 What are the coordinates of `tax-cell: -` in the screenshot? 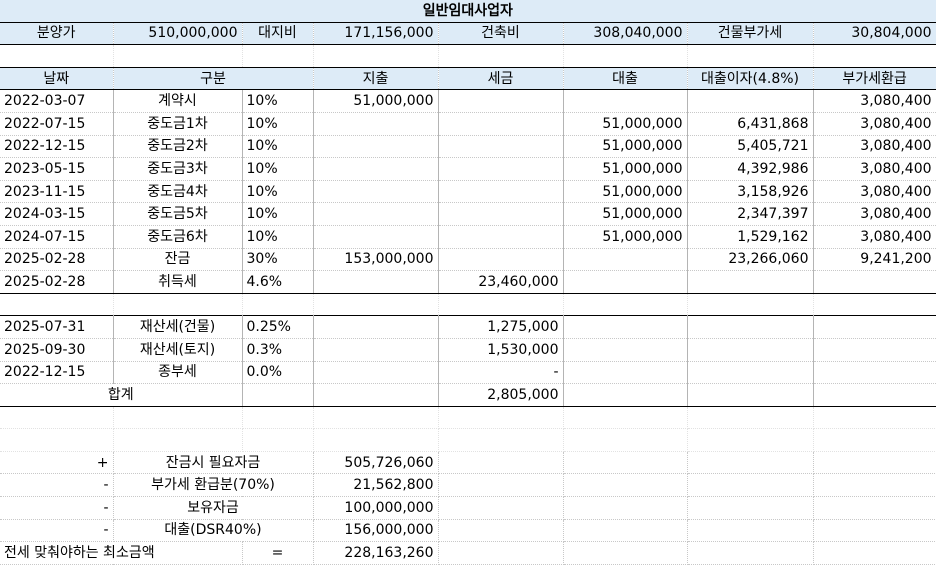 It's located at (501, 373).